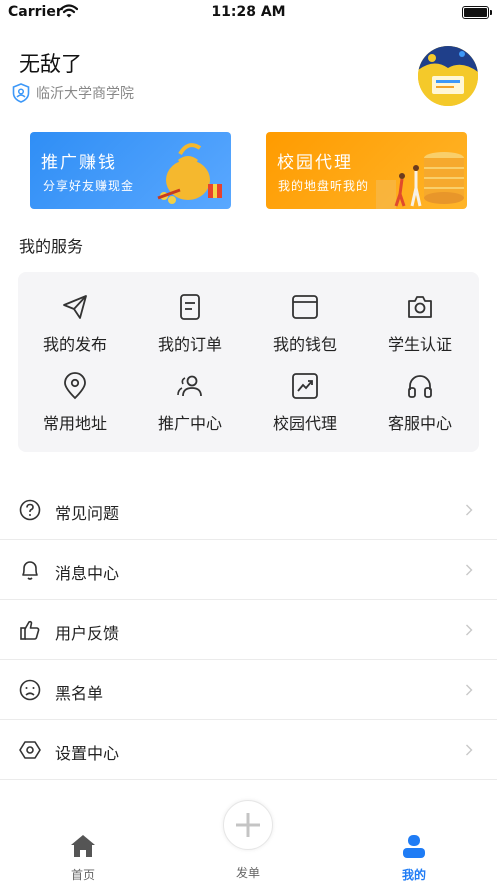 The height and width of the screenshot is (883, 497). What do you see at coordinates (414, 846) in the screenshot?
I see `user-icon` at bounding box center [414, 846].